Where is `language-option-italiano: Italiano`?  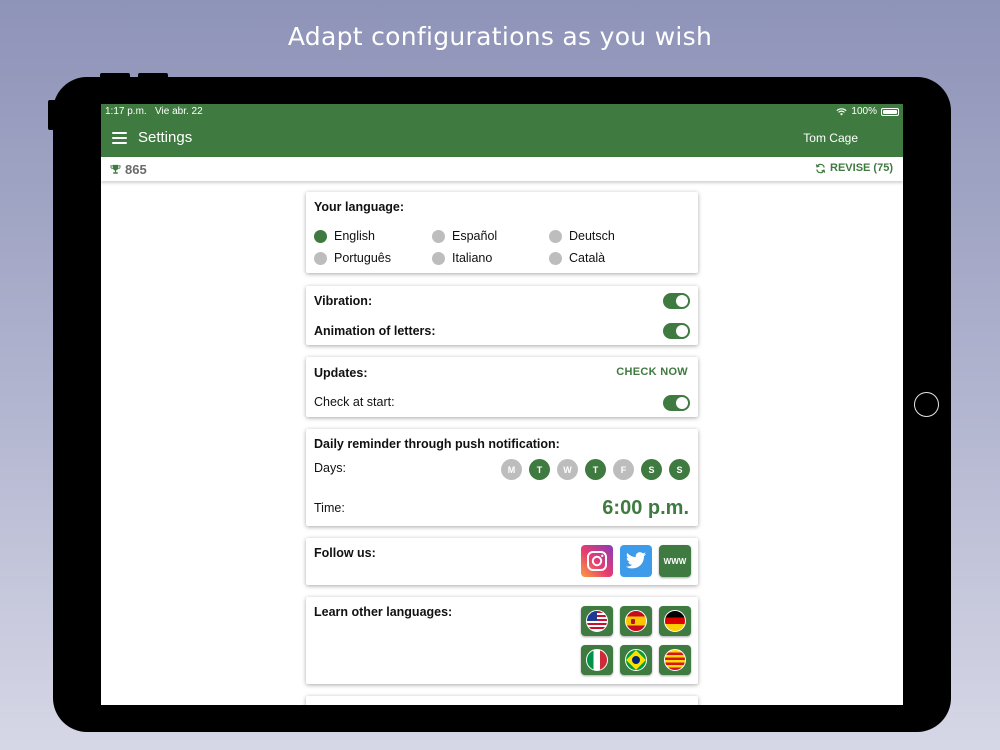 language-option-italiano: Italiano is located at coordinates (462, 258).